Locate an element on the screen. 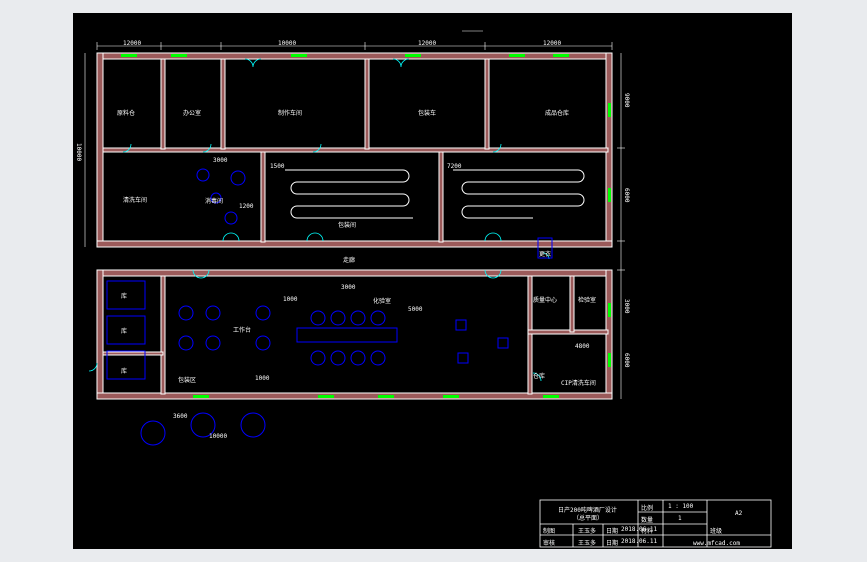 Image resolution: width=867 pixels, height=562 pixels. title-scale-label: 比例 is located at coordinates (647, 508).